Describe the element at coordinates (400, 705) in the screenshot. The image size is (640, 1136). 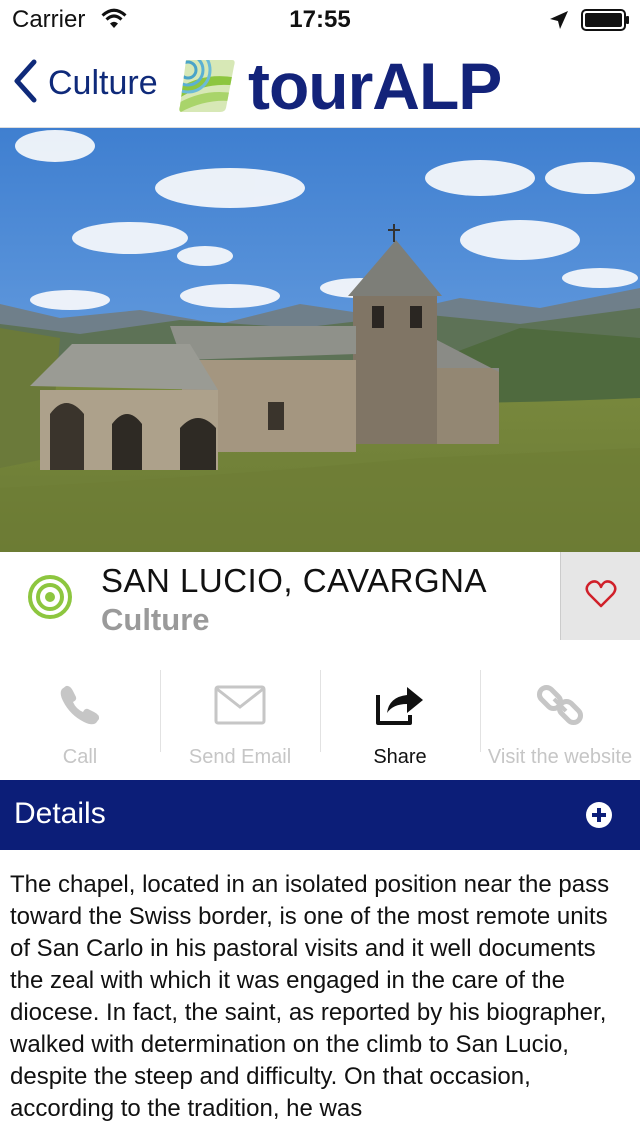
I see `share-icon` at that location.